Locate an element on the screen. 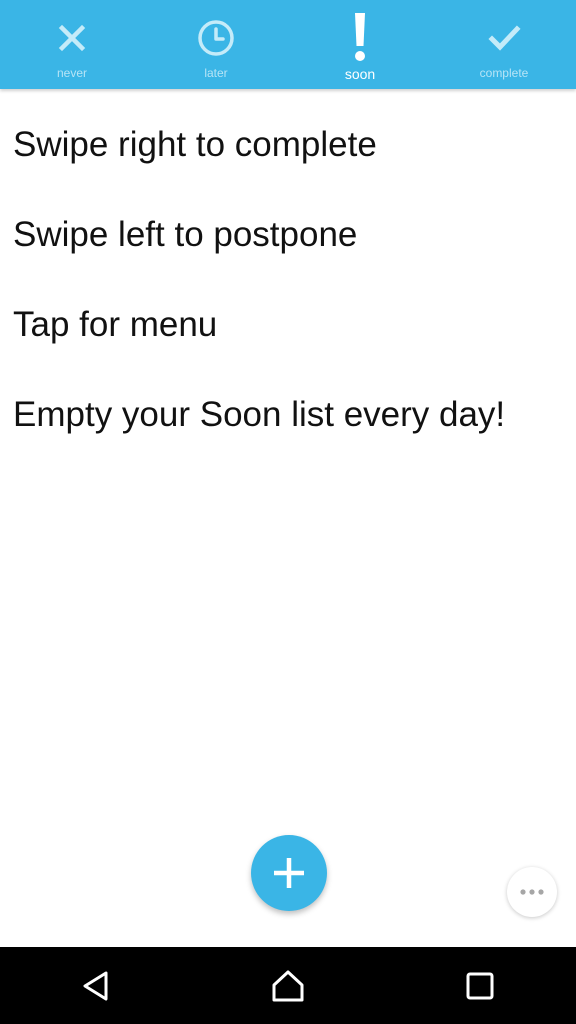  tab-soon: soon is located at coordinates (360, 44).